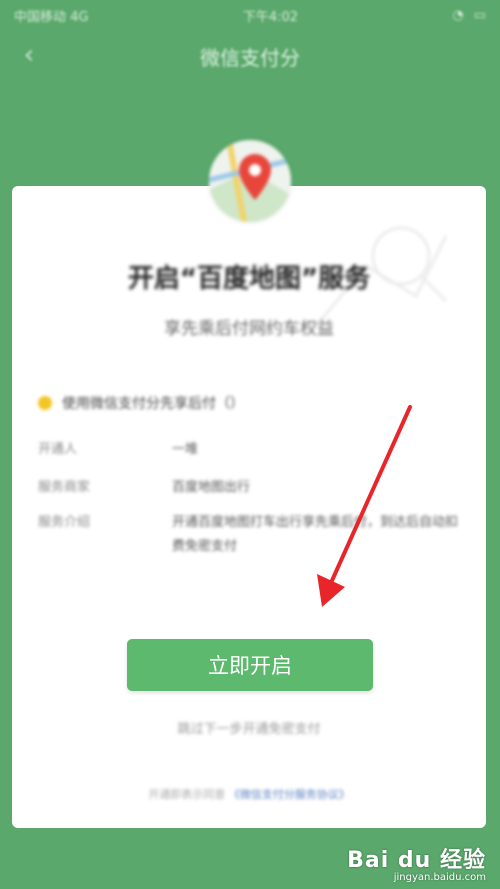  Describe the element at coordinates (185, 449) in the screenshot. I see `info-value: 一堆` at that location.